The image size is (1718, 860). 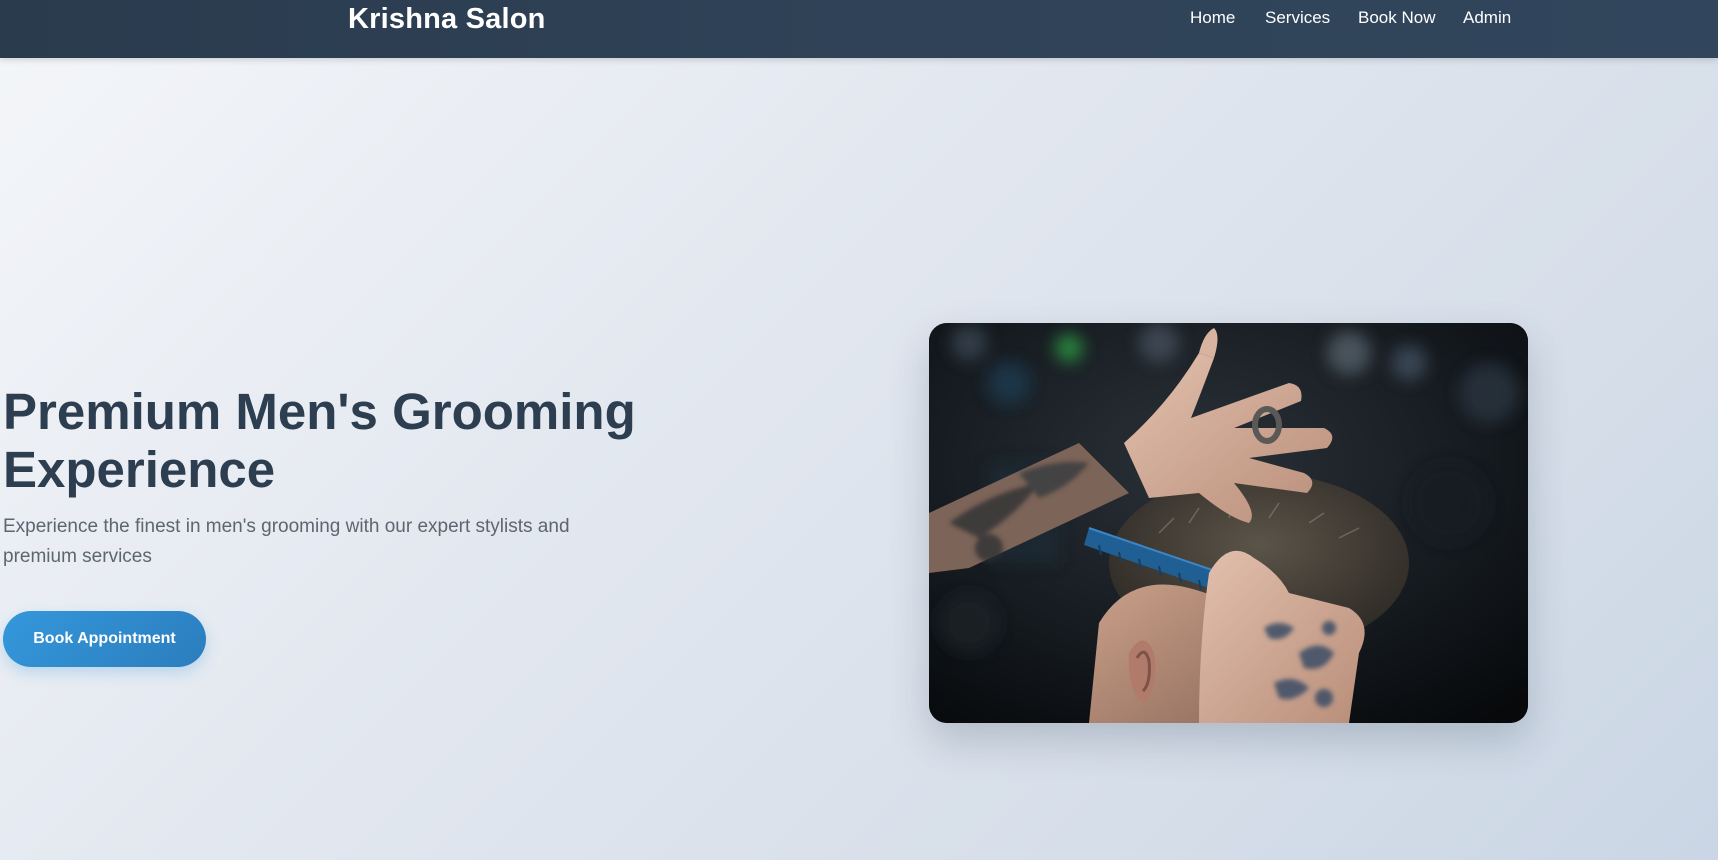 What do you see at coordinates (1396, 18) in the screenshot?
I see `nav-link-book-now: Book Now` at bounding box center [1396, 18].